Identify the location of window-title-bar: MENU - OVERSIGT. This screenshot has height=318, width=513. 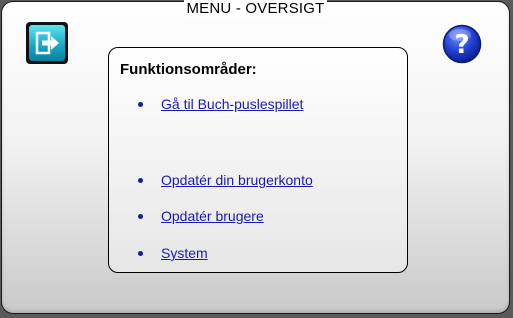
(255, 10).